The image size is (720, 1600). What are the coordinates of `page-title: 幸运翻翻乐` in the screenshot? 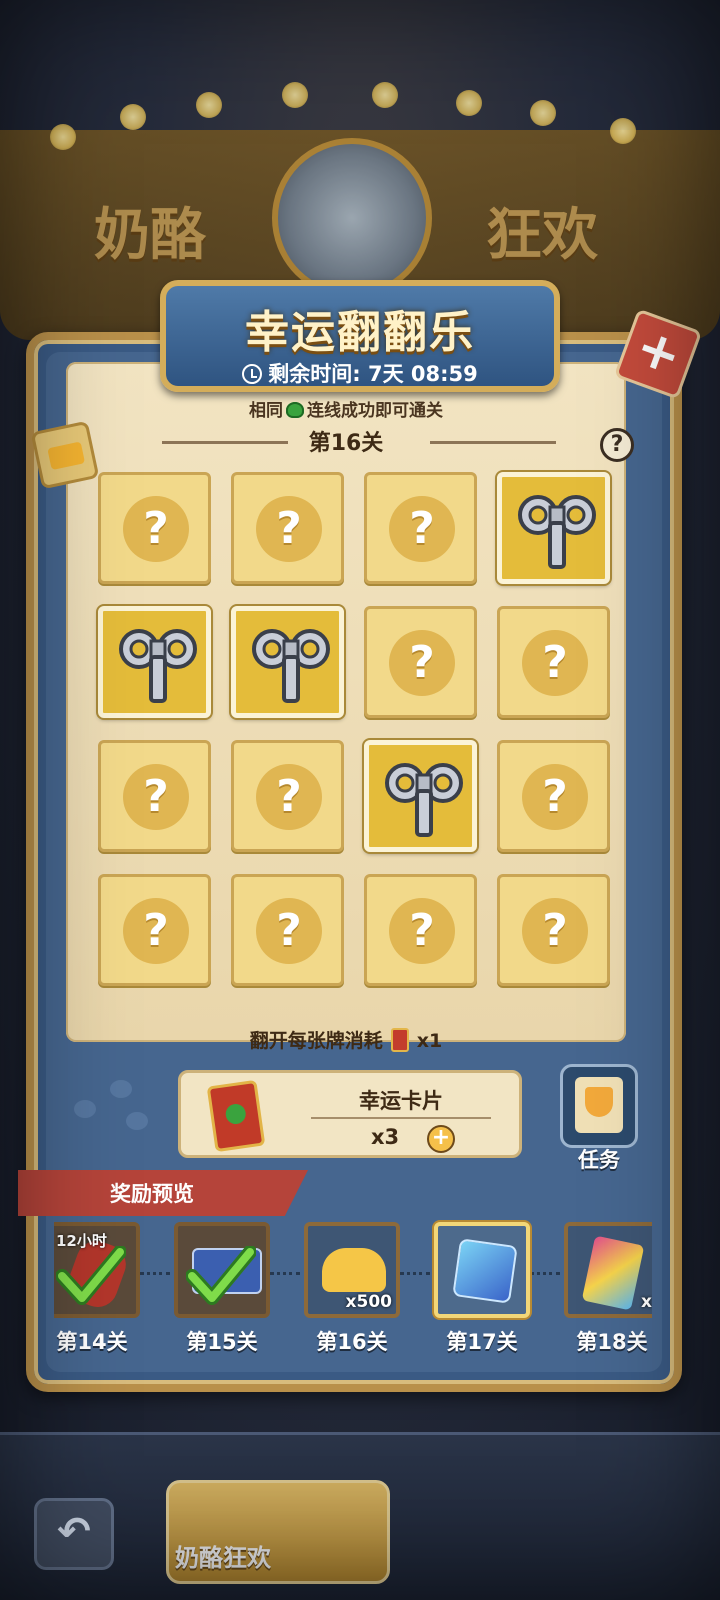 It's located at (360, 332).